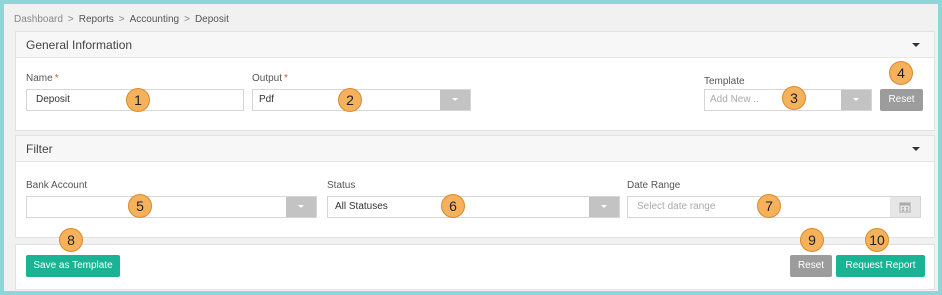 This screenshot has height=295, width=942. I want to click on breadcrumb-accounting: Accounting, so click(154, 19).